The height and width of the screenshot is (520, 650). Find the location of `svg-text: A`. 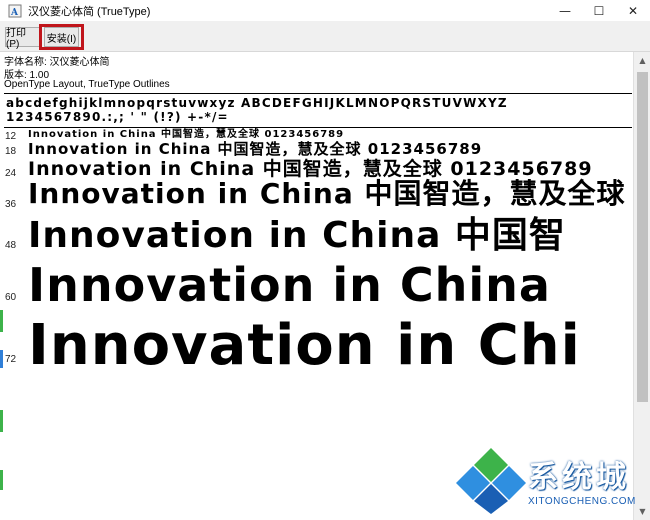

svg-text: A is located at coordinates (14, 13).